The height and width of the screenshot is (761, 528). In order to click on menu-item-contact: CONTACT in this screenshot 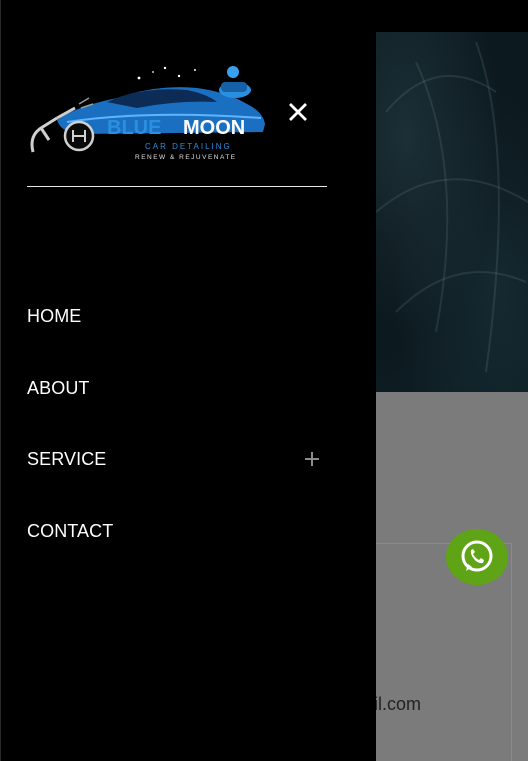, I will do `click(177, 531)`.